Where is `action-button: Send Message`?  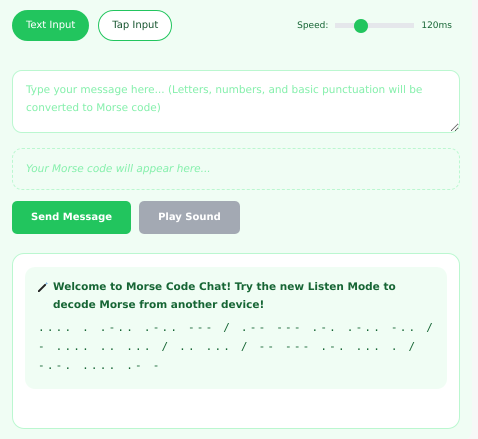 action-button: Send Message is located at coordinates (72, 217).